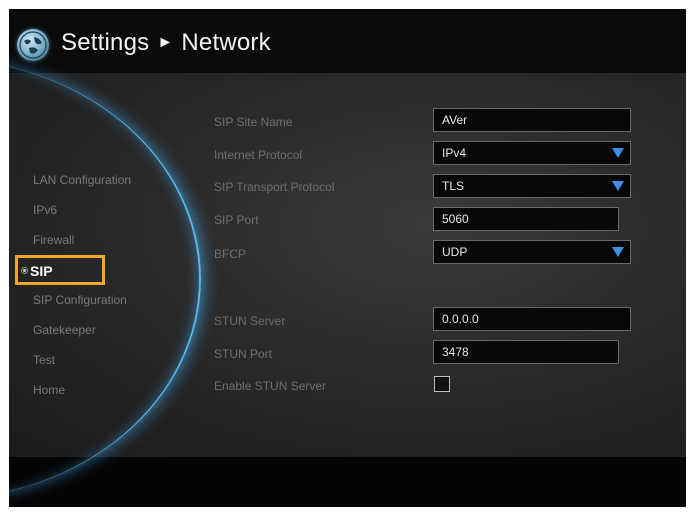 The width and height of the screenshot is (695, 516). I want to click on bfcp-value: UDP, so click(455, 252).